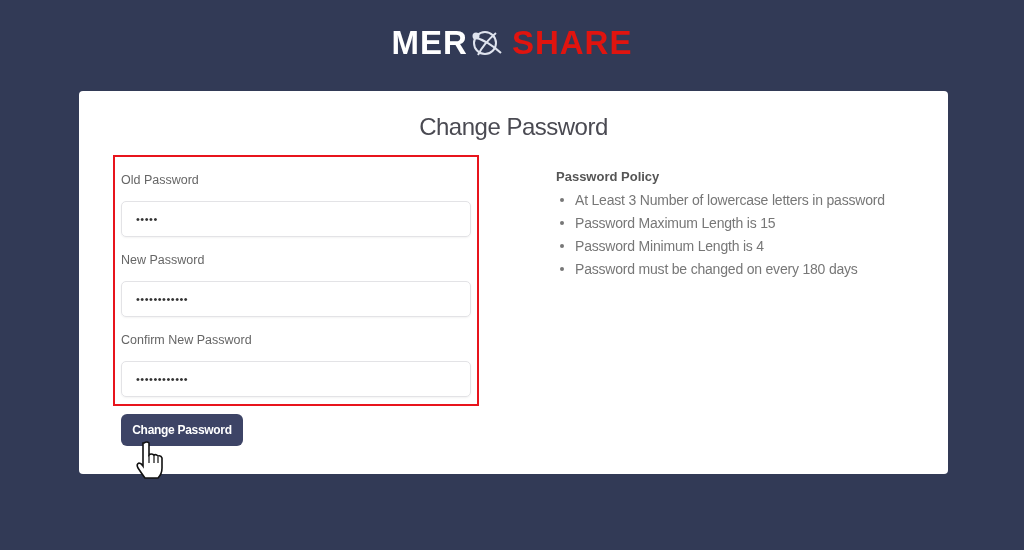 Image resolution: width=1024 pixels, height=550 pixels. I want to click on field-label: Old Password, so click(160, 180).